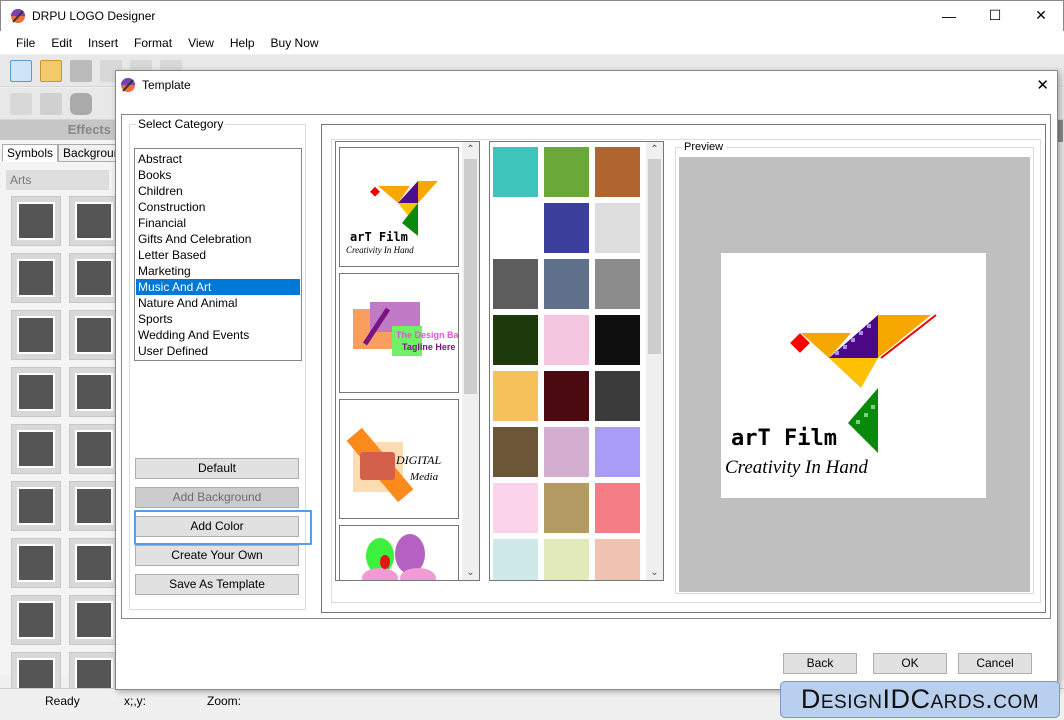  I want to click on effects-header: Effects, so click(57, 130).